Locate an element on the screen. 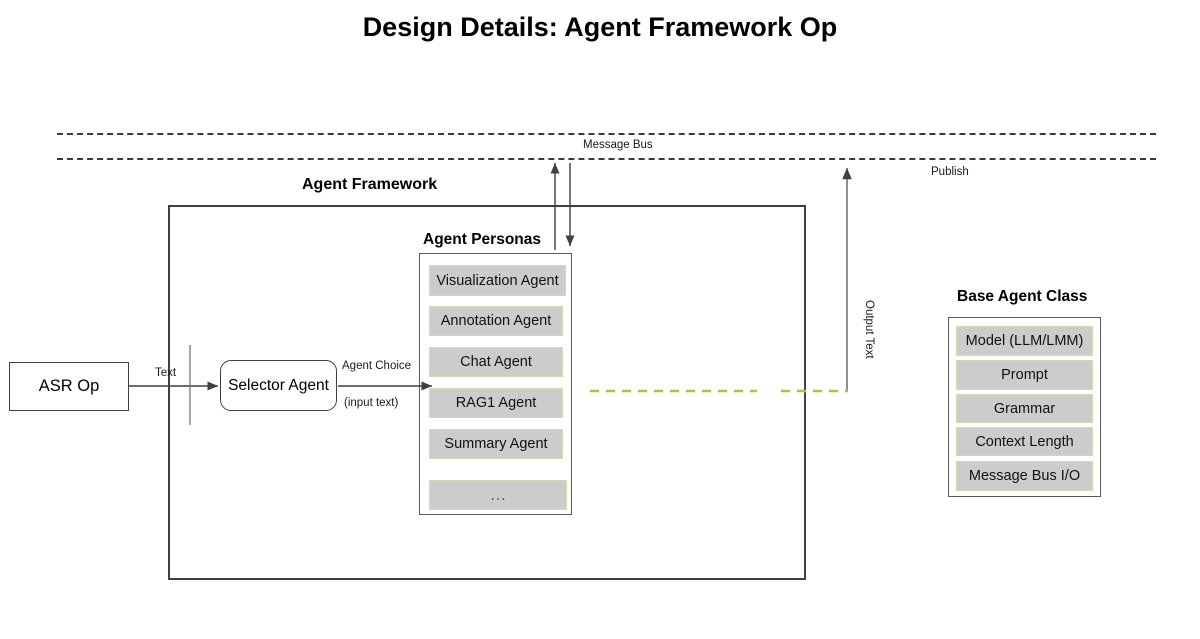 The height and width of the screenshot is (639, 1200). base-agent-class-title: Base Agent Class is located at coordinates (1022, 296).